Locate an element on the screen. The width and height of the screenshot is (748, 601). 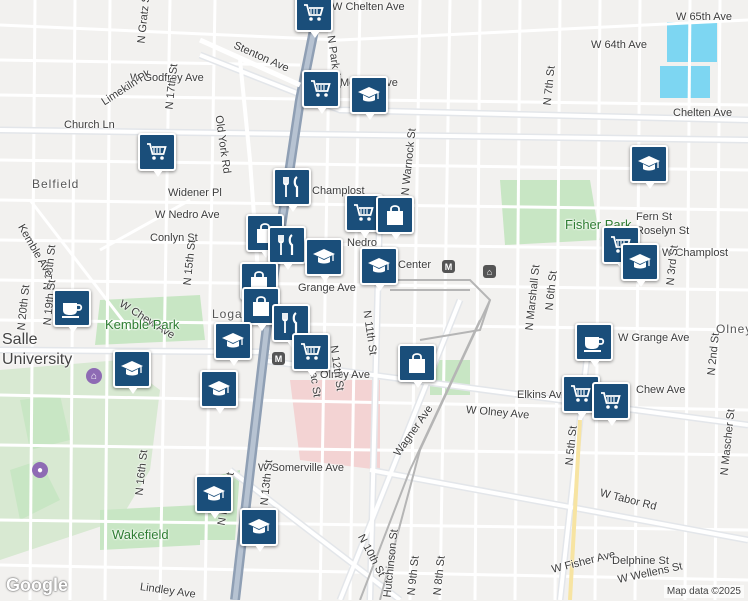
neighborhood-label: Wakefield is located at coordinates (140, 534).